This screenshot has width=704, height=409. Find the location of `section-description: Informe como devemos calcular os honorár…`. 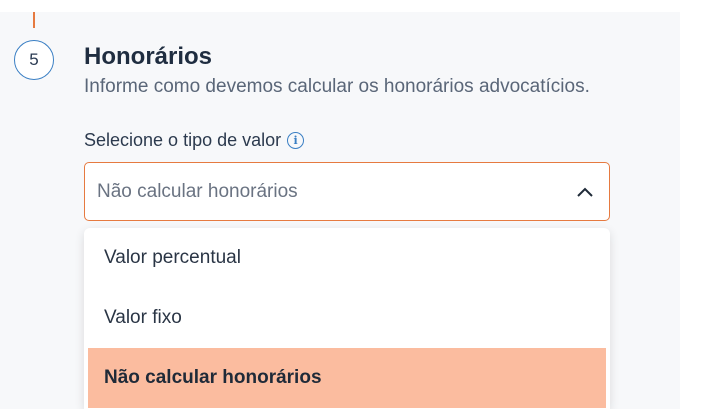

section-description: Informe como devemos calcular os honorár… is located at coordinates (337, 86).